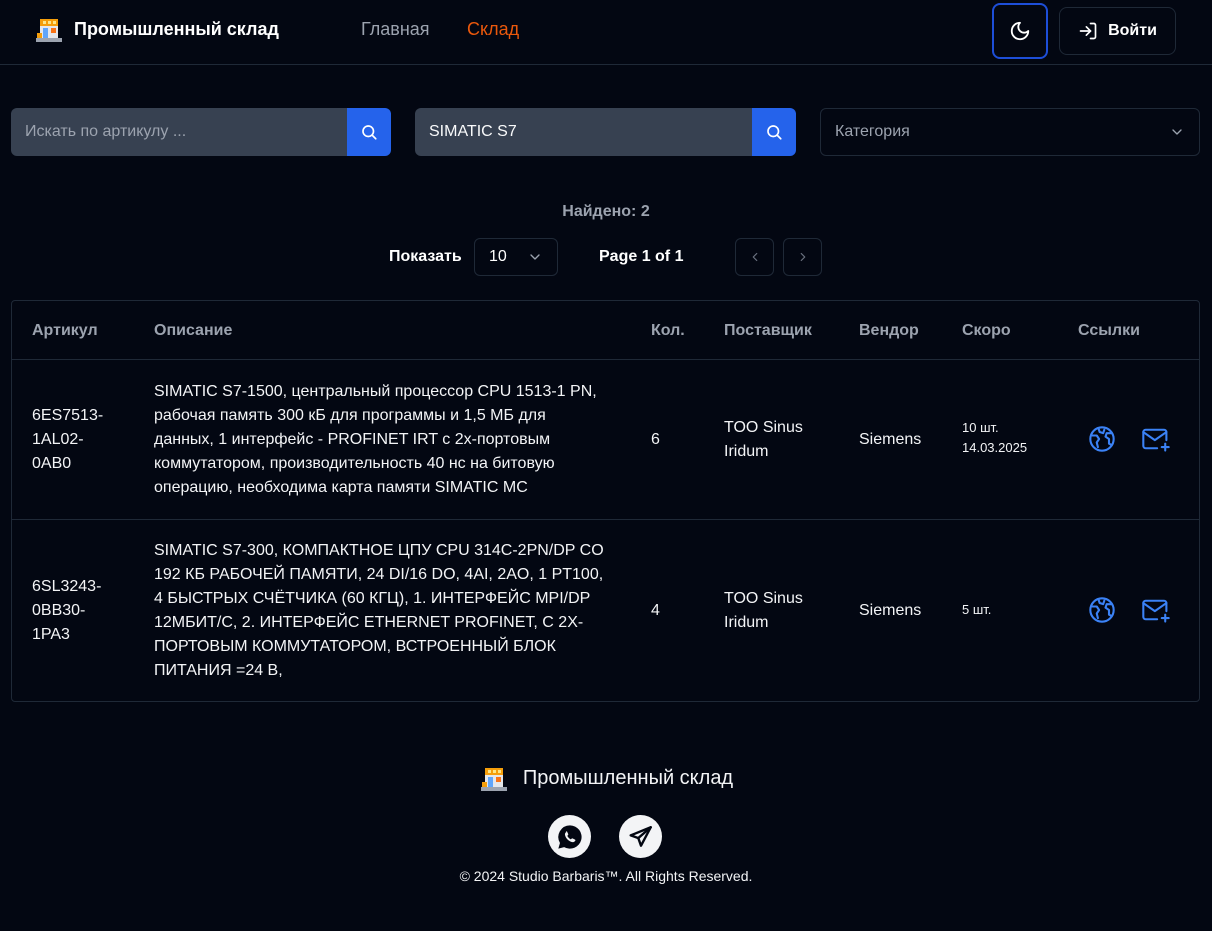 The image size is (1212, 931). I want to click on soon-line: 10 шт., so click(980, 427).